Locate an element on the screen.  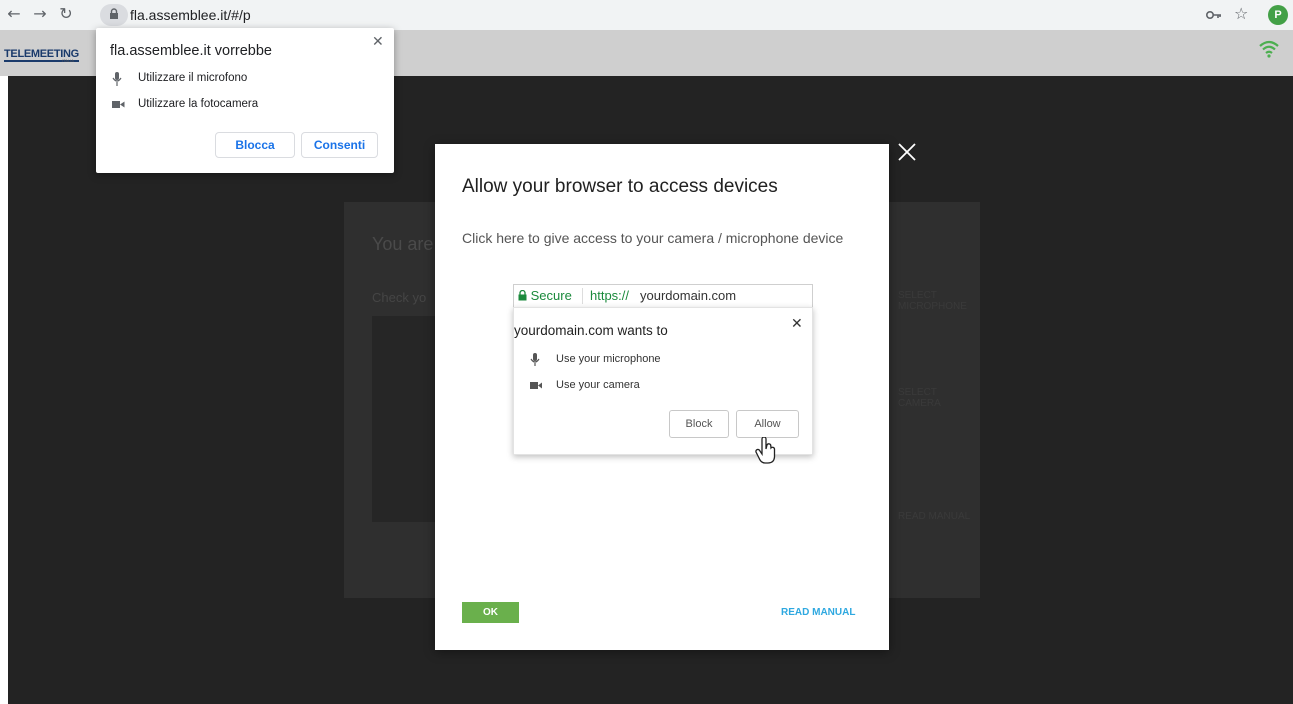
underlay-subtitle: Check yo is located at coordinates (399, 297).